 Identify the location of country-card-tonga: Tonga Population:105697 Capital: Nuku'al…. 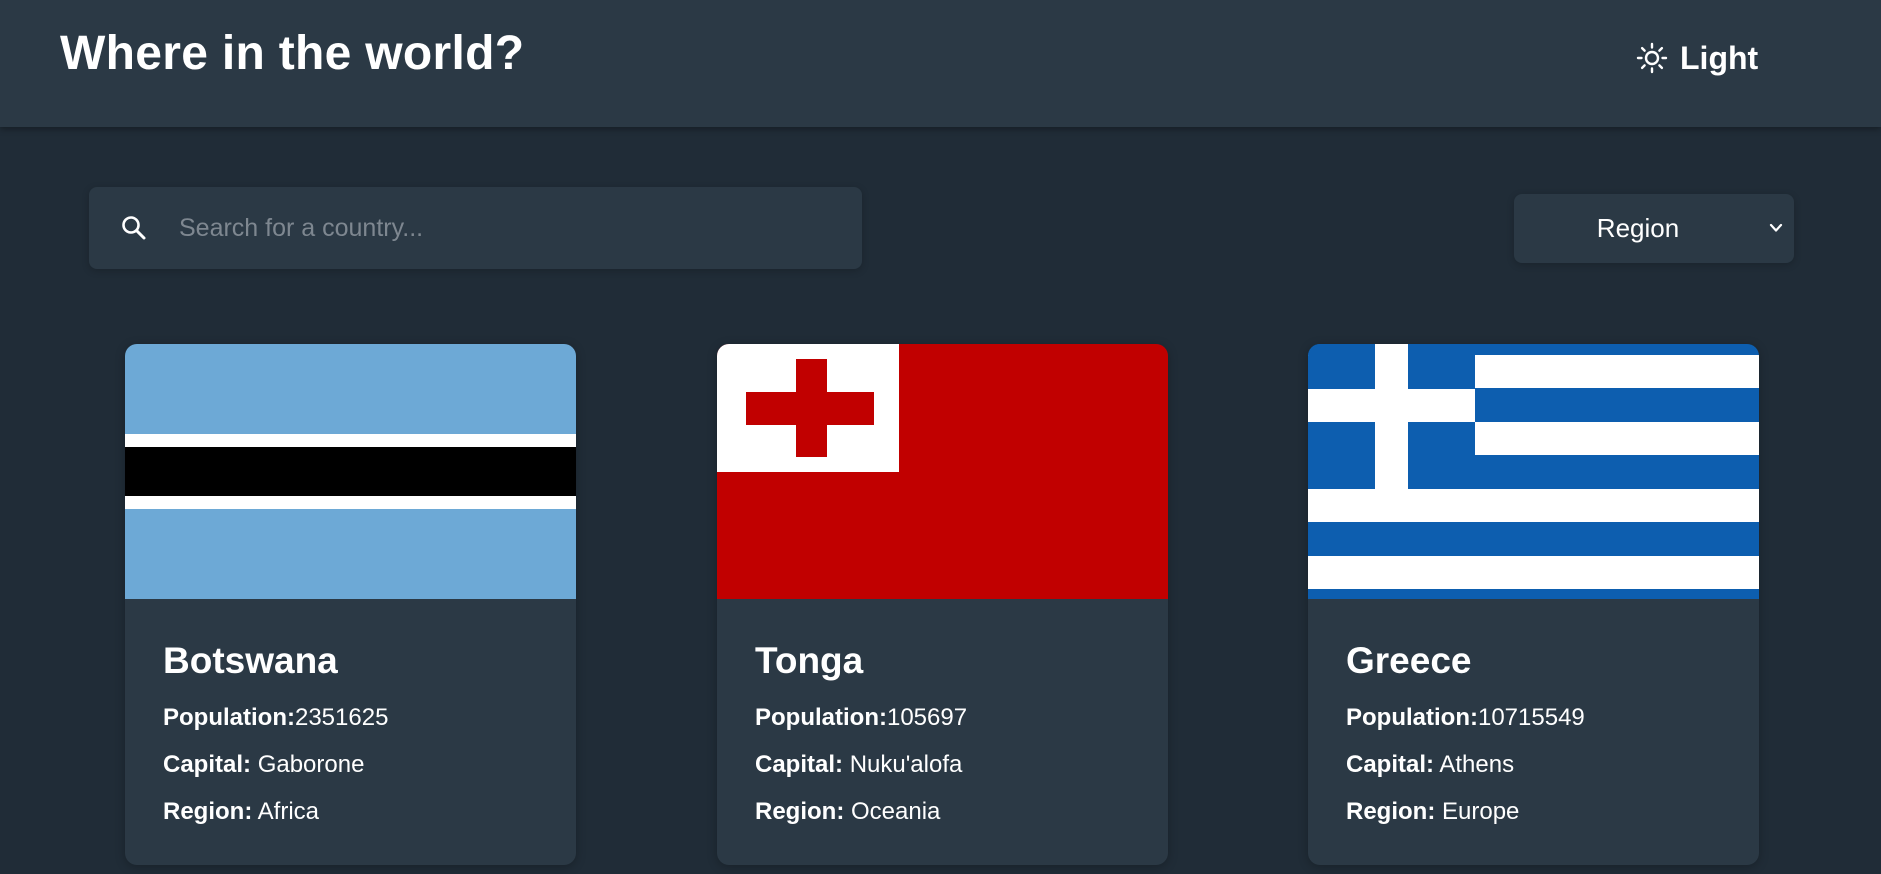
(942, 604).